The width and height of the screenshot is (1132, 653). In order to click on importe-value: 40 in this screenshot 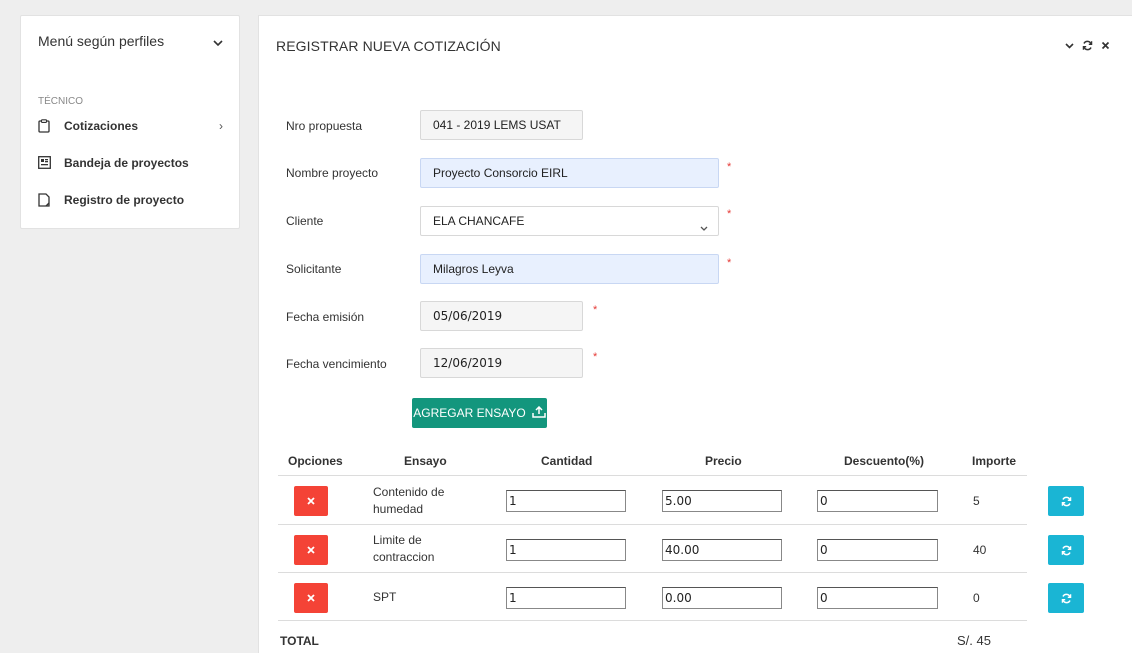, I will do `click(980, 550)`.